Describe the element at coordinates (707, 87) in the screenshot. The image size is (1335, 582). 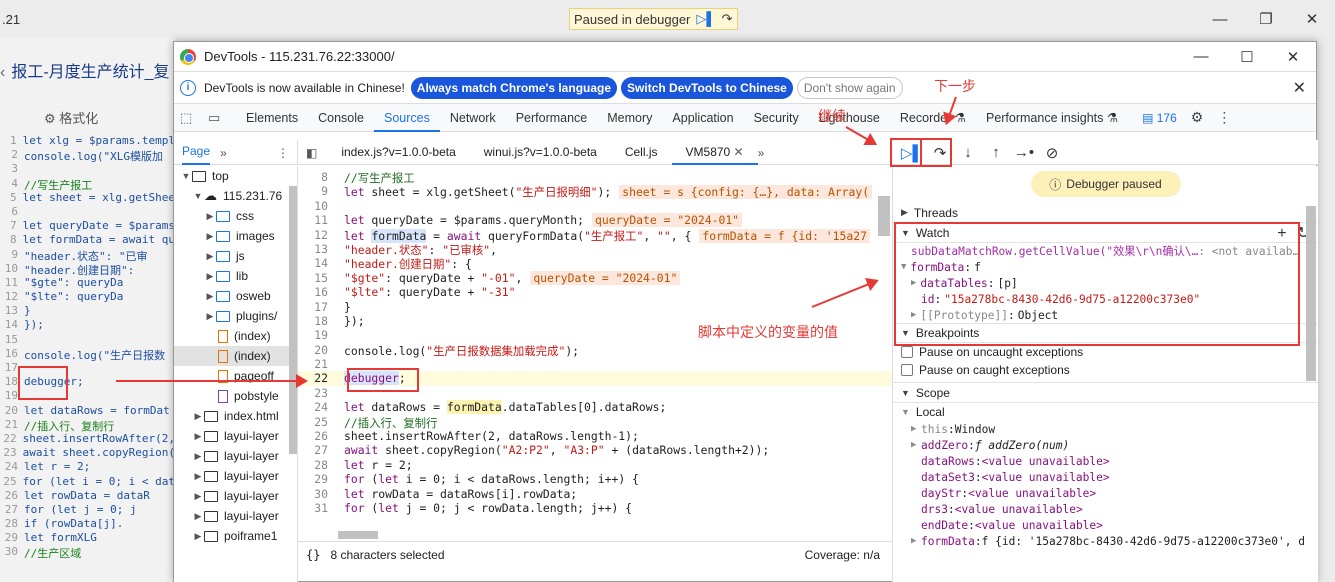
I see `switch-language-button: Switch DevTools to Chinese` at that location.